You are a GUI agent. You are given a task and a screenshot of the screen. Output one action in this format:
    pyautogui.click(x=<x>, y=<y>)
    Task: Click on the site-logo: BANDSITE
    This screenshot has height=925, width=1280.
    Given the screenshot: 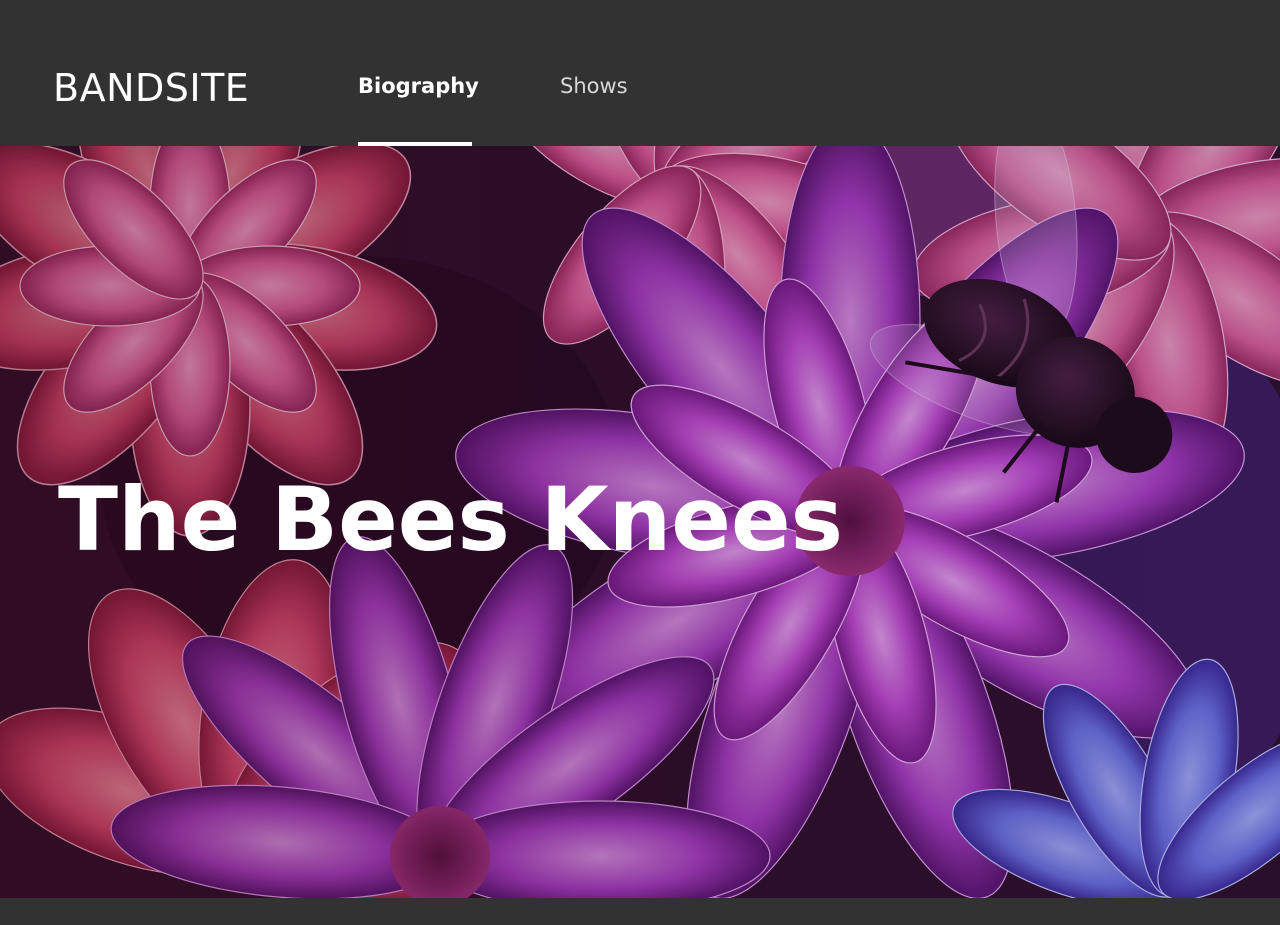 What is the action you would take?
    pyautogui.click(x=151, y=88)
    